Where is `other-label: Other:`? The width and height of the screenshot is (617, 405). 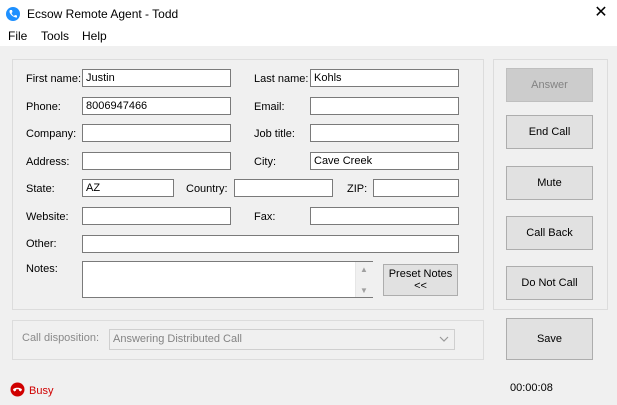 other-label: Other: is located at coordinates (41, 244).